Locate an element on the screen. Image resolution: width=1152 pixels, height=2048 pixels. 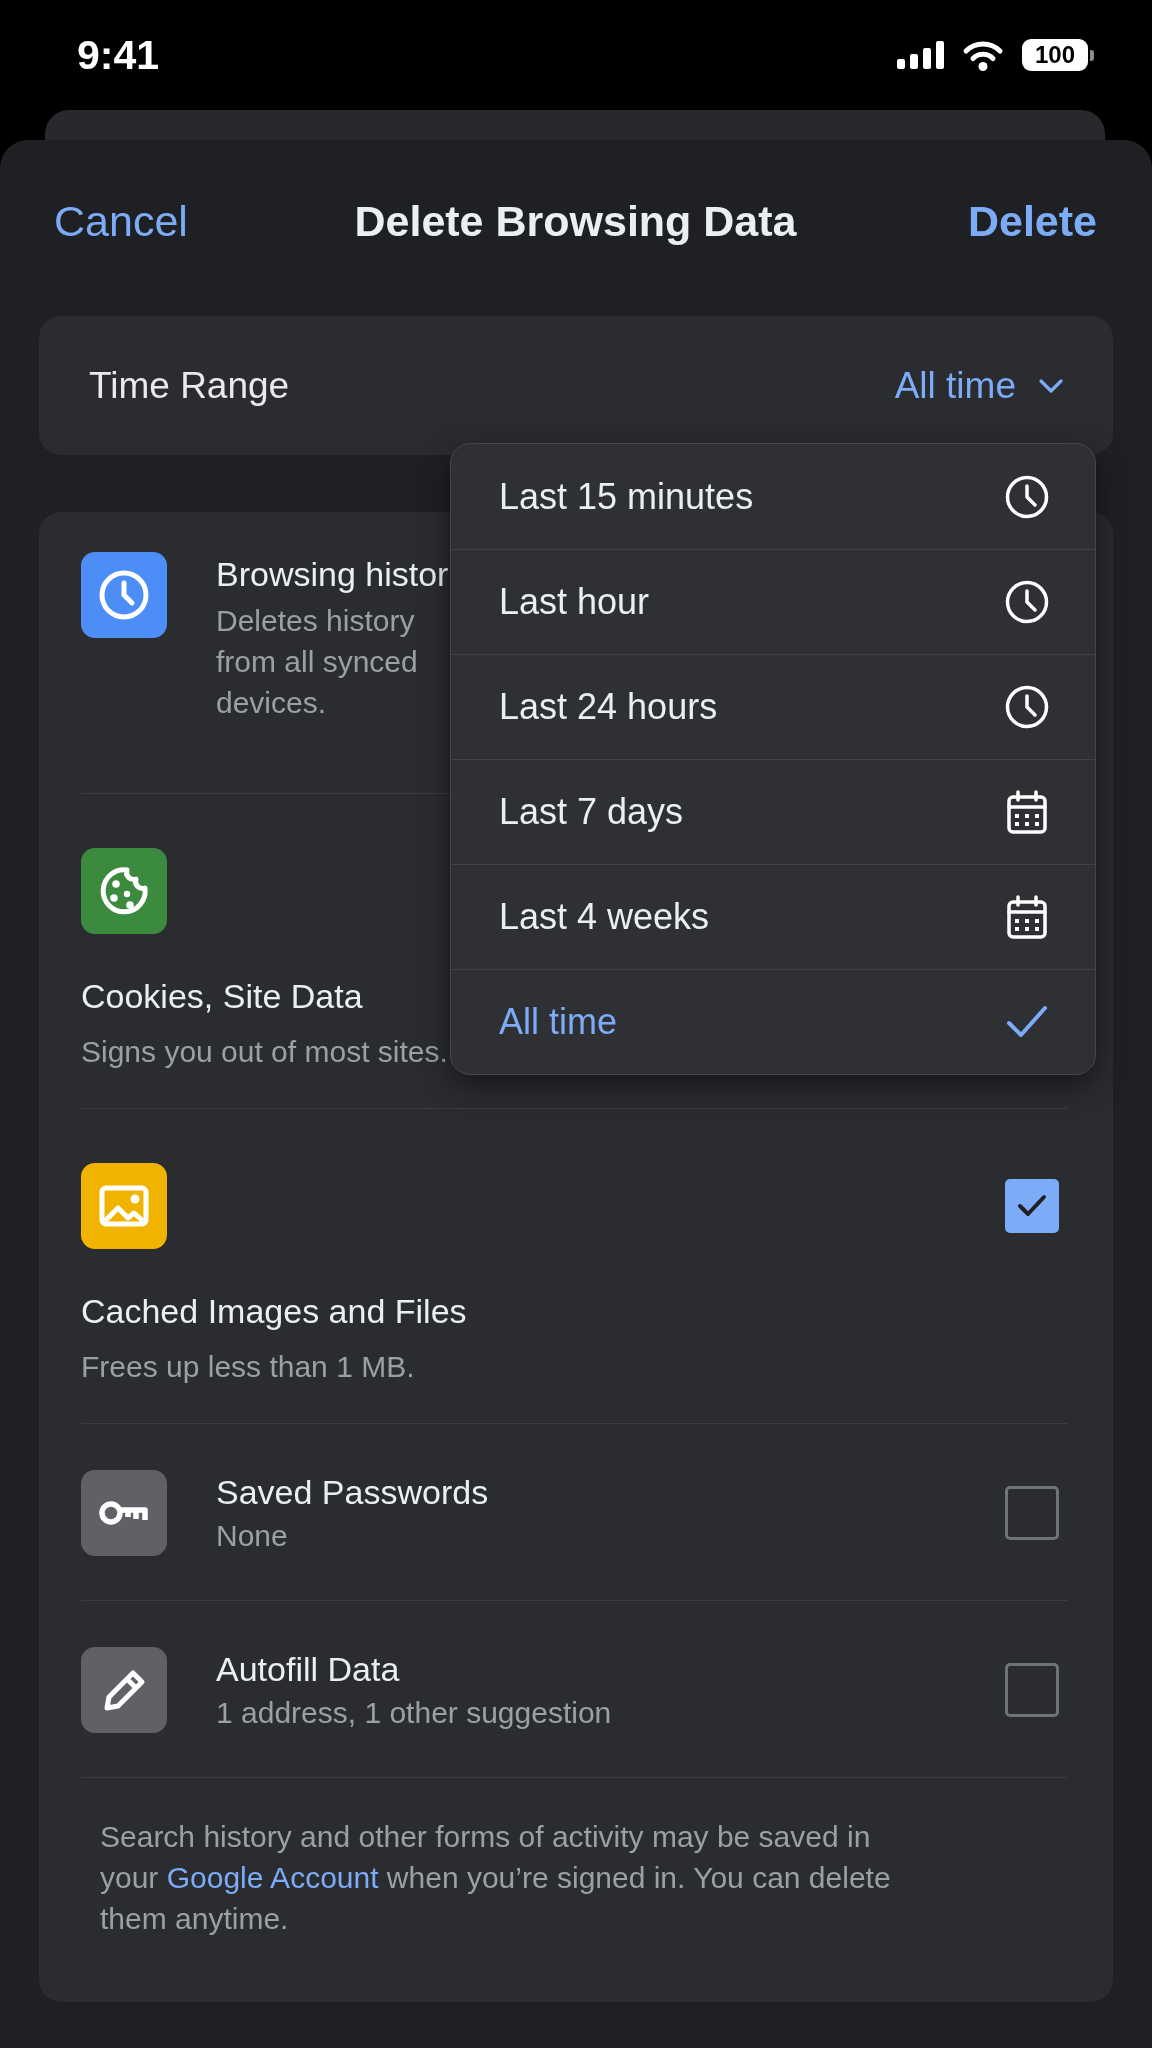
item-subtitle: Deletes history from all synced devices. is located at coordinates (317, 662).